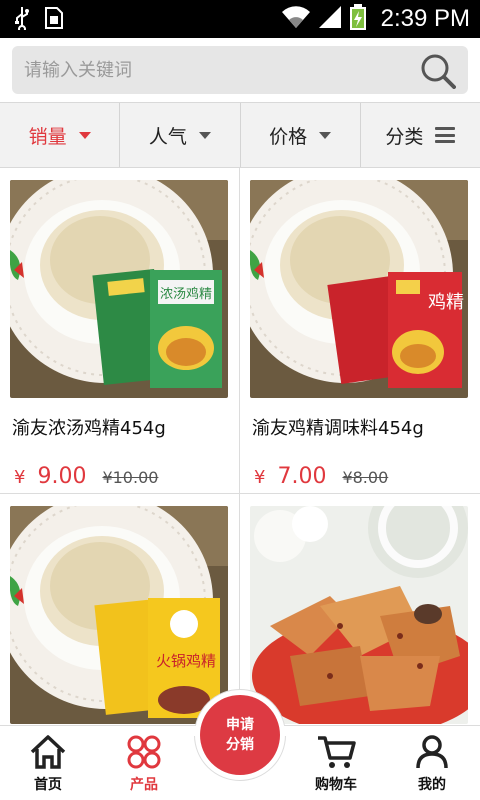  What do you see at coordinates (296, 19) in the screenshot?
I see `wifi-icon` at bounding box center [296, 19].